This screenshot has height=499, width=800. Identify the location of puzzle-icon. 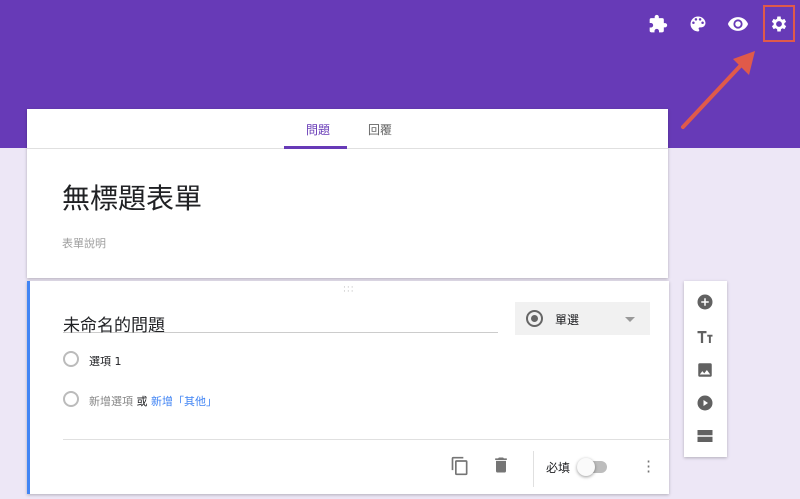
(658, 24).